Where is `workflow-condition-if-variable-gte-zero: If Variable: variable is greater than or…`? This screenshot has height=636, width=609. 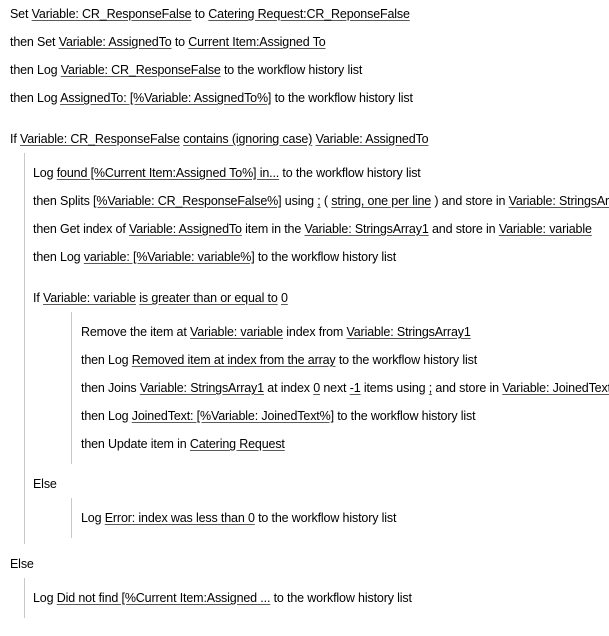
workflow-condition-if-variable-gte-zero: If Variable: variable is greater than or… is located at coordinates (317, 298).